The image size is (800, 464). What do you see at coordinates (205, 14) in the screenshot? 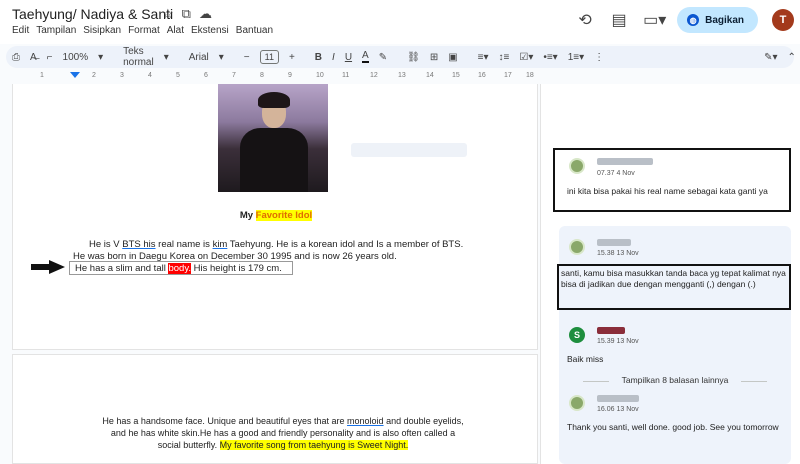
I see `cloud-status-icon: ☁` at bounding box center [205, 14].